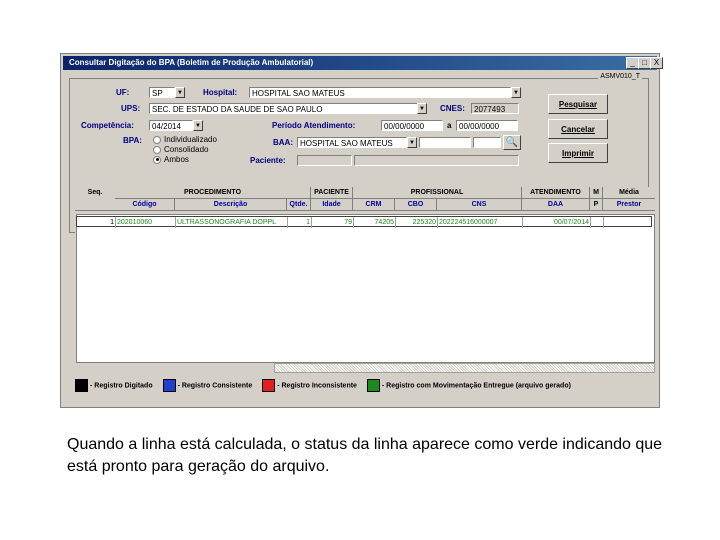  I want to click on legend-label: - Registro Inconsistente, so click(317, 386).